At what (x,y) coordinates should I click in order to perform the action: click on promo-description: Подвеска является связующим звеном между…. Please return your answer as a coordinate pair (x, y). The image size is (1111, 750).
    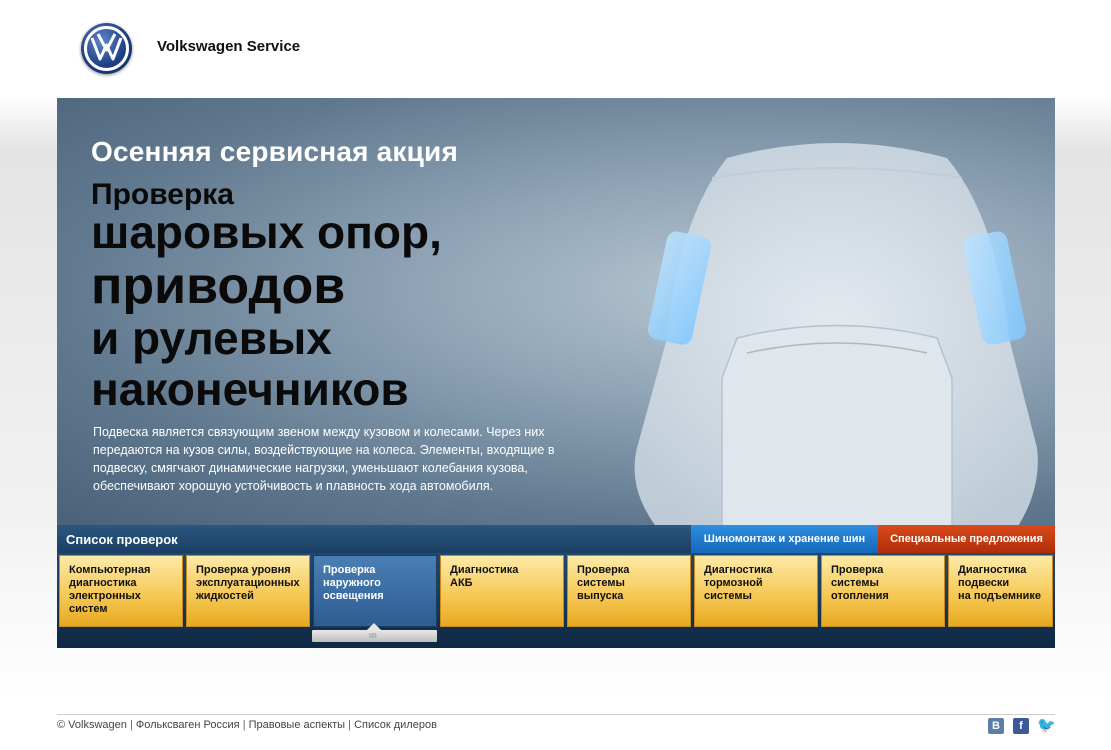
    Looking at the image, I should click on (324, 459).